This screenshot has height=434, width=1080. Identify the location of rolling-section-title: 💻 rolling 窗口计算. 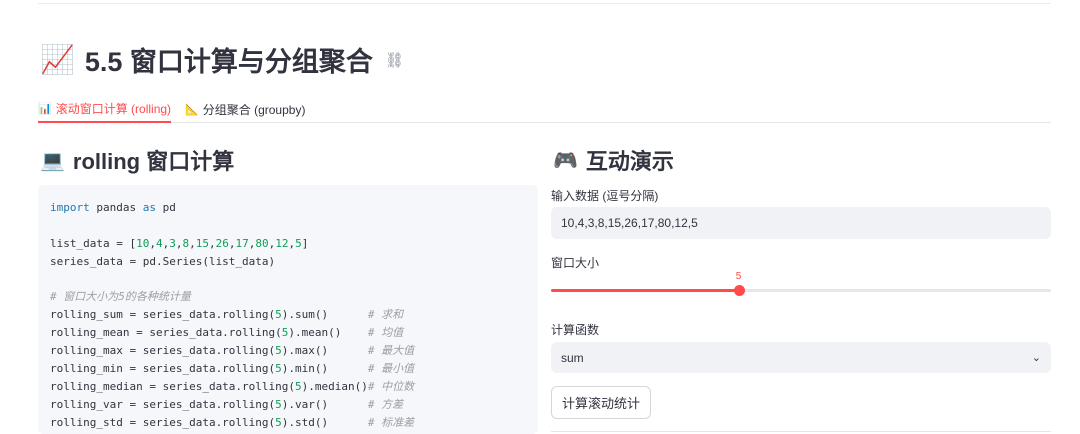
(137, 160).